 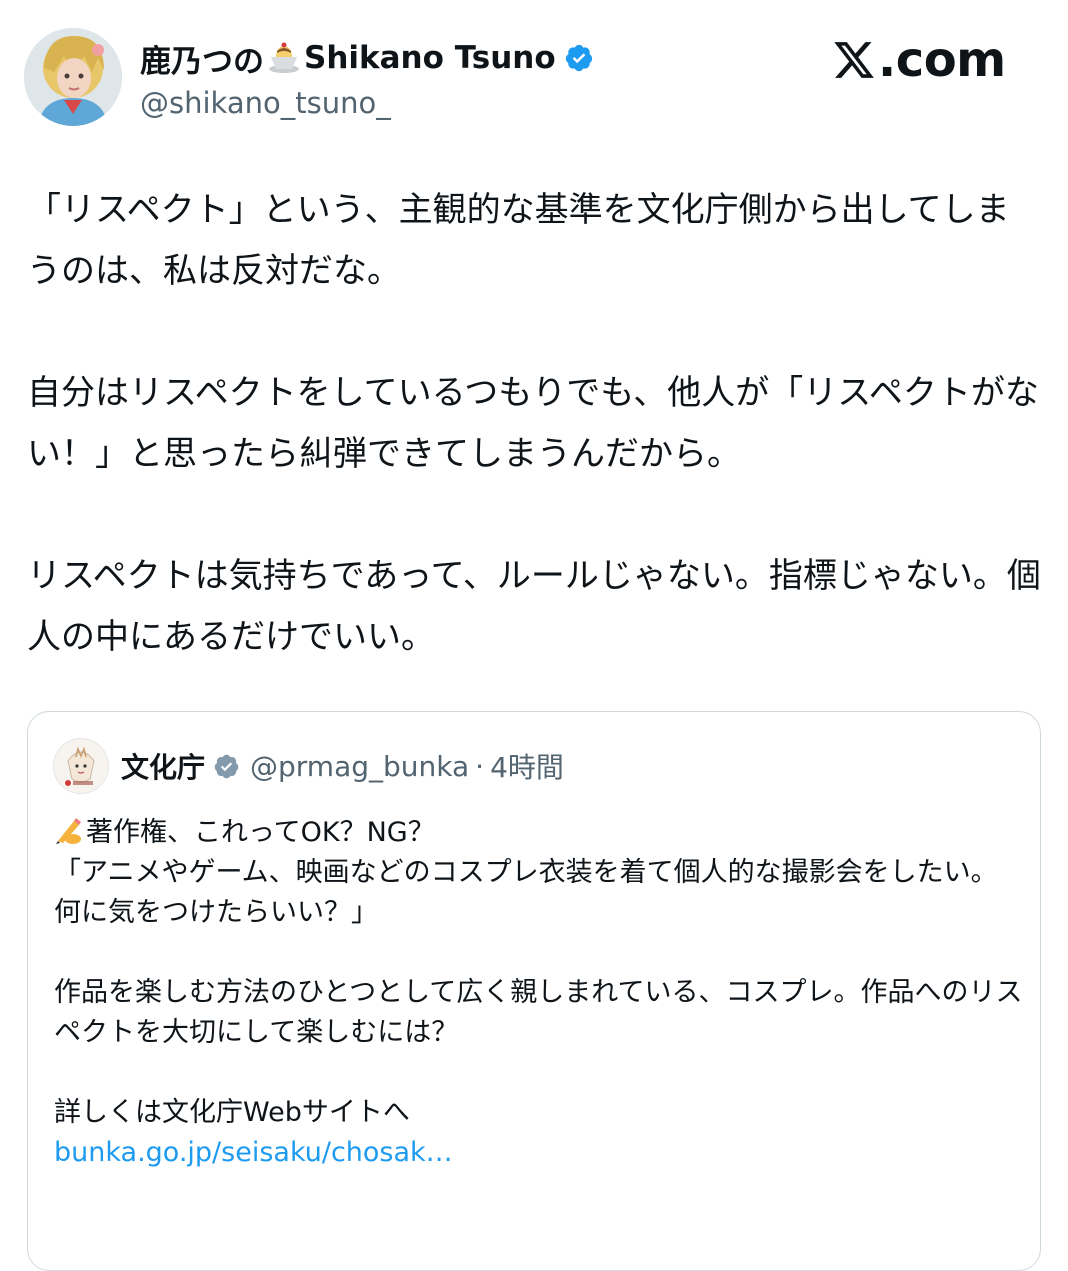 What do you see at coordinates (226, 766) in the screenshot?
I see `verified-badge-gray-icon` at bounding box center [226, 766].